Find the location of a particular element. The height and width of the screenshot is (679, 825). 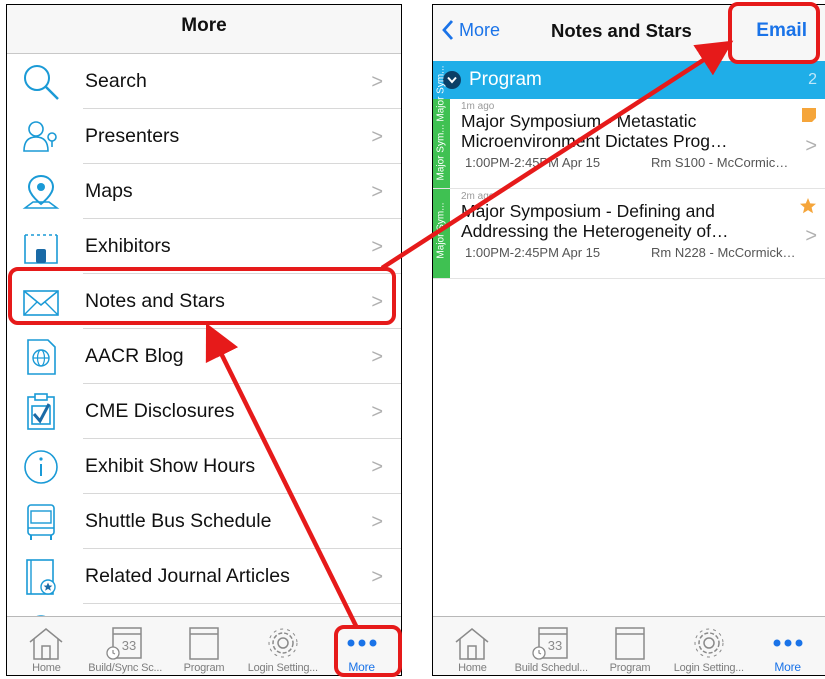

menu-label: Exhibitors is located at coordinates (128, 246).